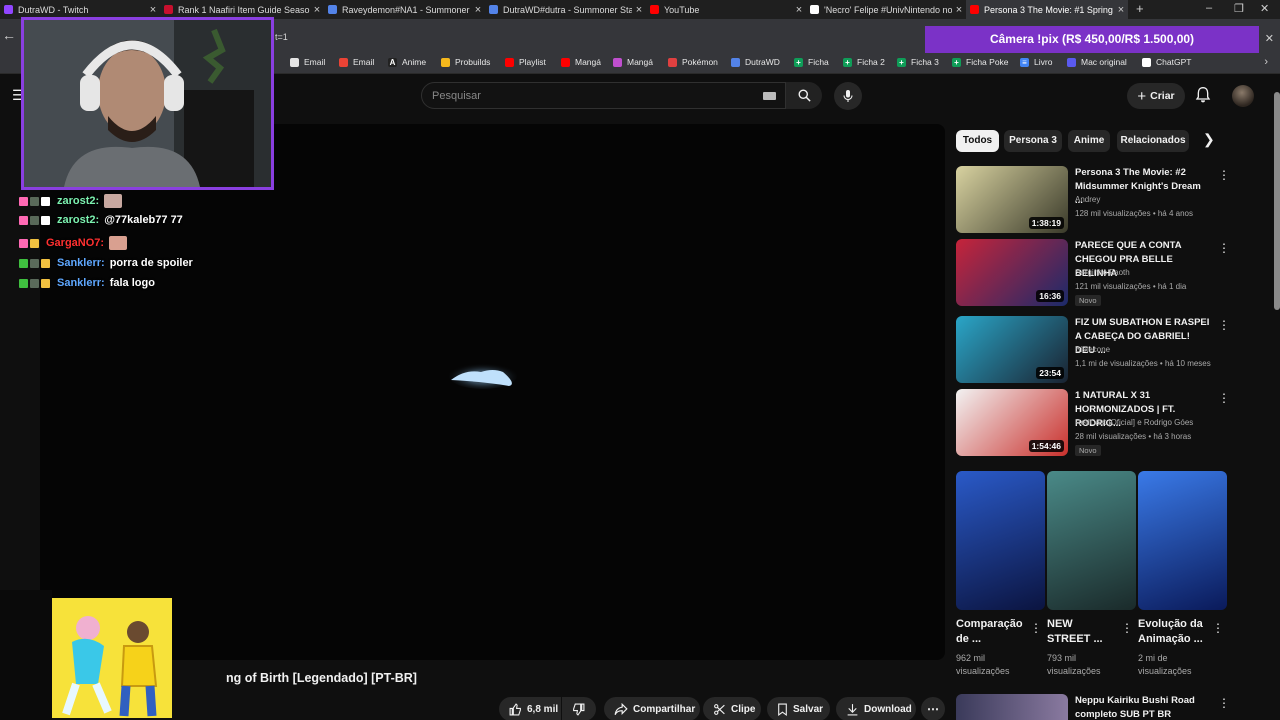  I want to click on back-arrow-icon: ←, so click(9, 35).